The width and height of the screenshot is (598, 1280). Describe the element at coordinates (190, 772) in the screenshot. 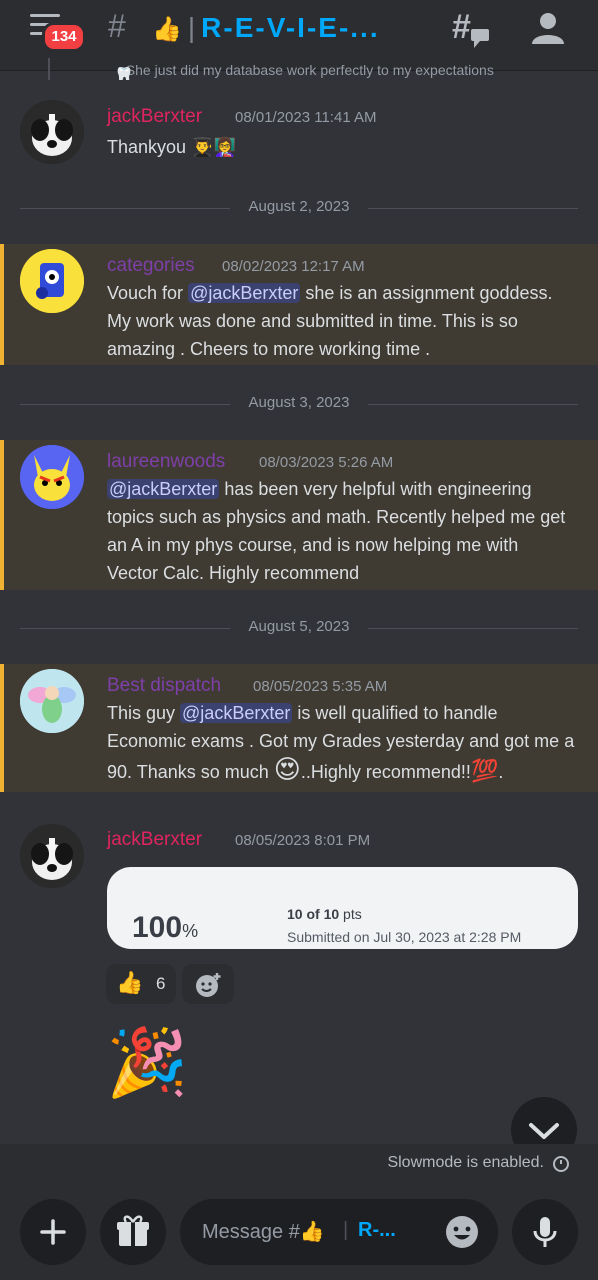

I see `text-segment: 90. Thanks so much` at that location.